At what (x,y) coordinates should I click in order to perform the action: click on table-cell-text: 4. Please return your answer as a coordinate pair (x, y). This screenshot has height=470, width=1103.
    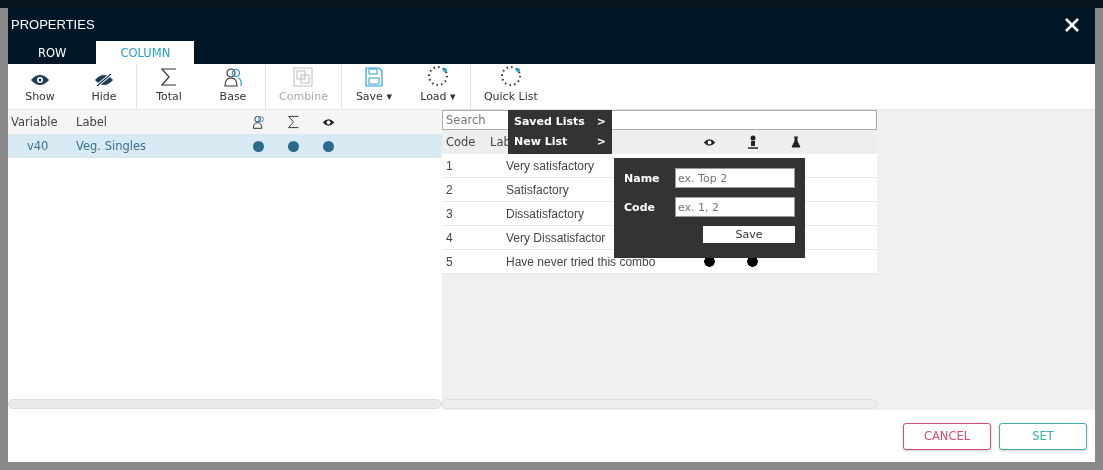
    Looking at the image, I should click on (449, 237).